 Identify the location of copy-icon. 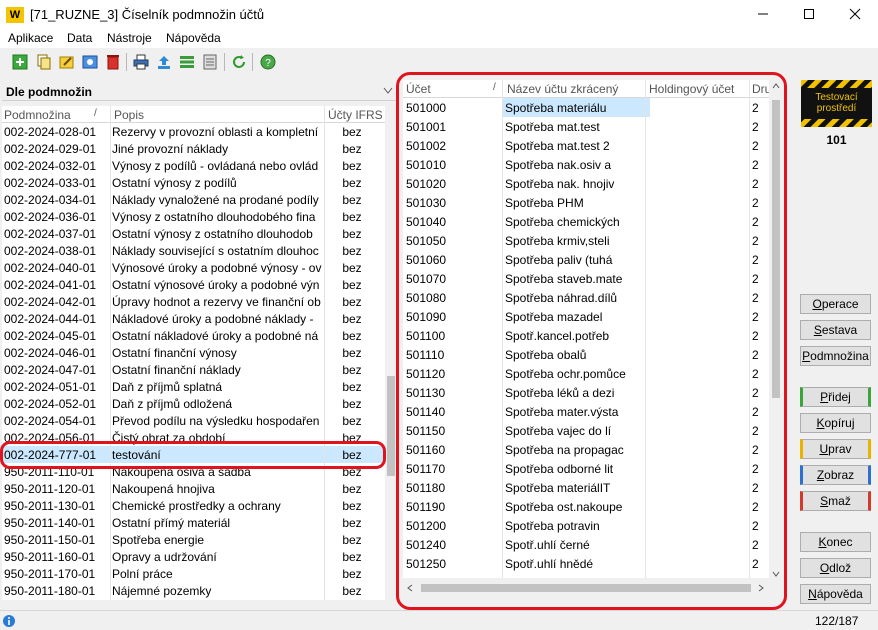
(44, 62).